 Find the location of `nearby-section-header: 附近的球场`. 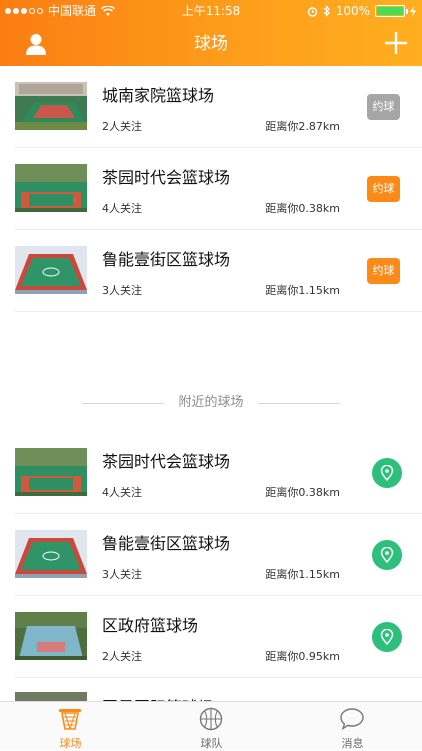

nearby-section-header: 附近的球场 is located at coordinates (211, 403).